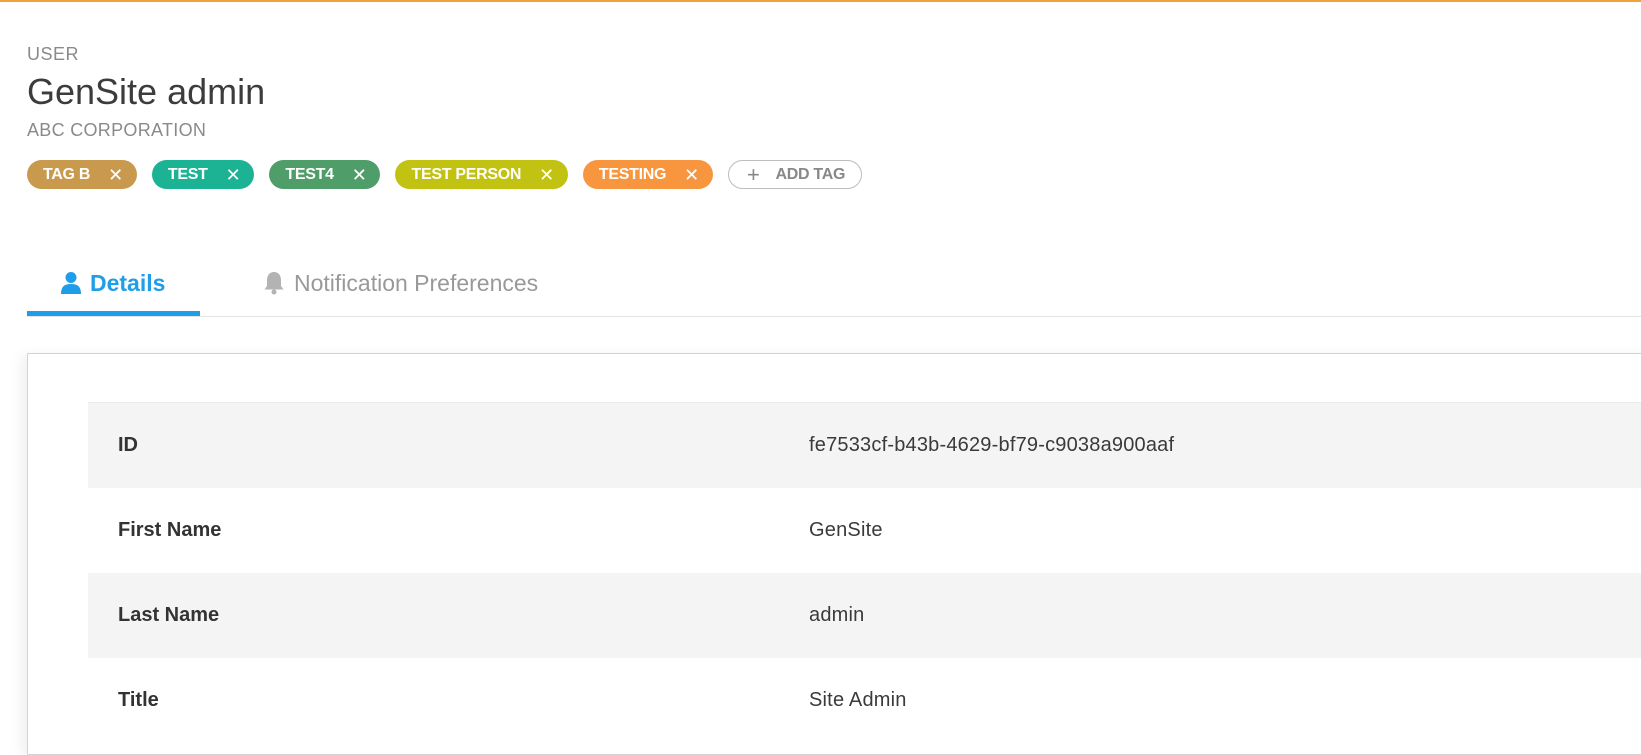 This screenshot has width=1641, height=755. Describe the element at coordinates (846, 530) in the screenshot. I see `field-value: GenSite` at that location.